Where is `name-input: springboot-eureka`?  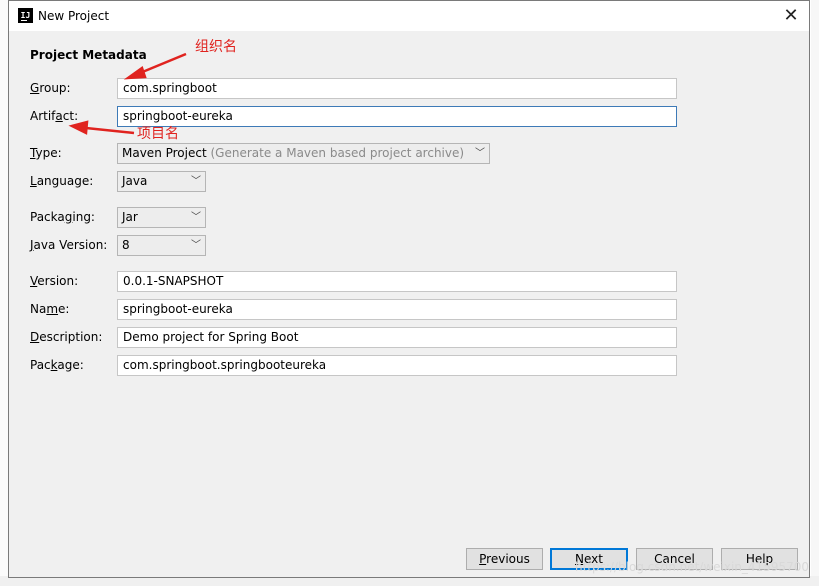 name-input: springboot-eureka is located at coordinates (397, 309).